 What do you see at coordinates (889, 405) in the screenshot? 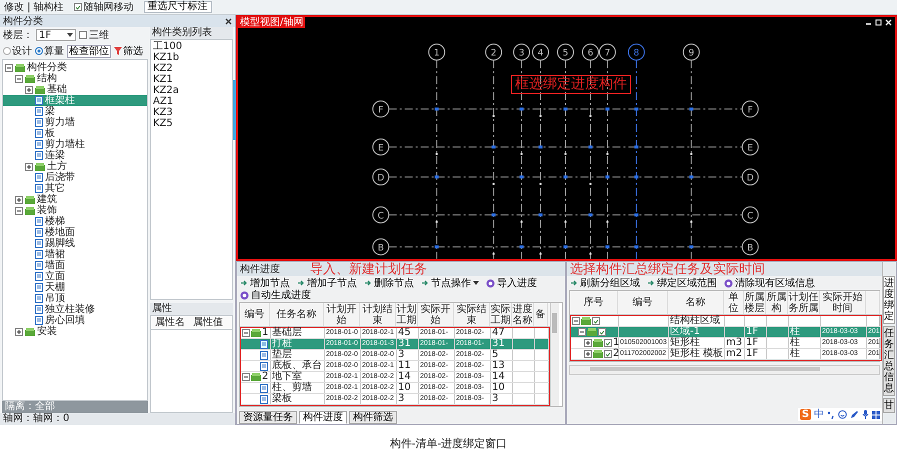
I see `side-tab: 甘` at bounding box center [889, 405].